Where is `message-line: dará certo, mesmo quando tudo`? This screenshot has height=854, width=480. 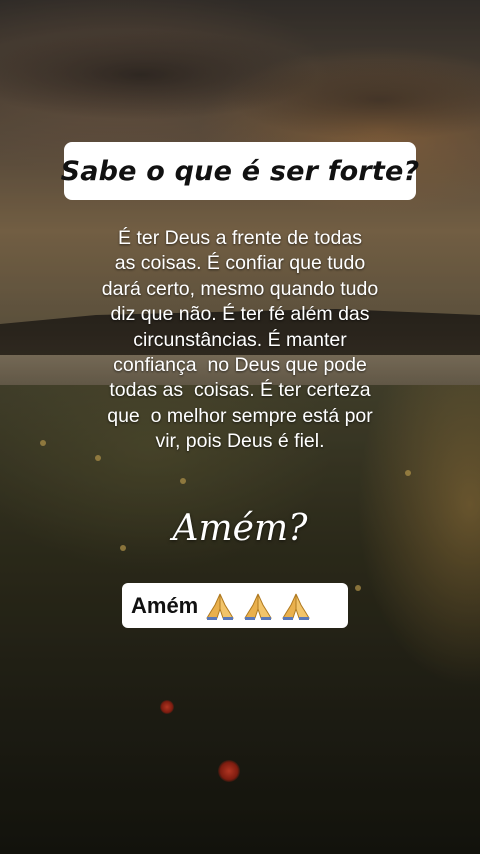 message-line: dará certo, mesmo quando tudo is located at coordinates (240, 288).